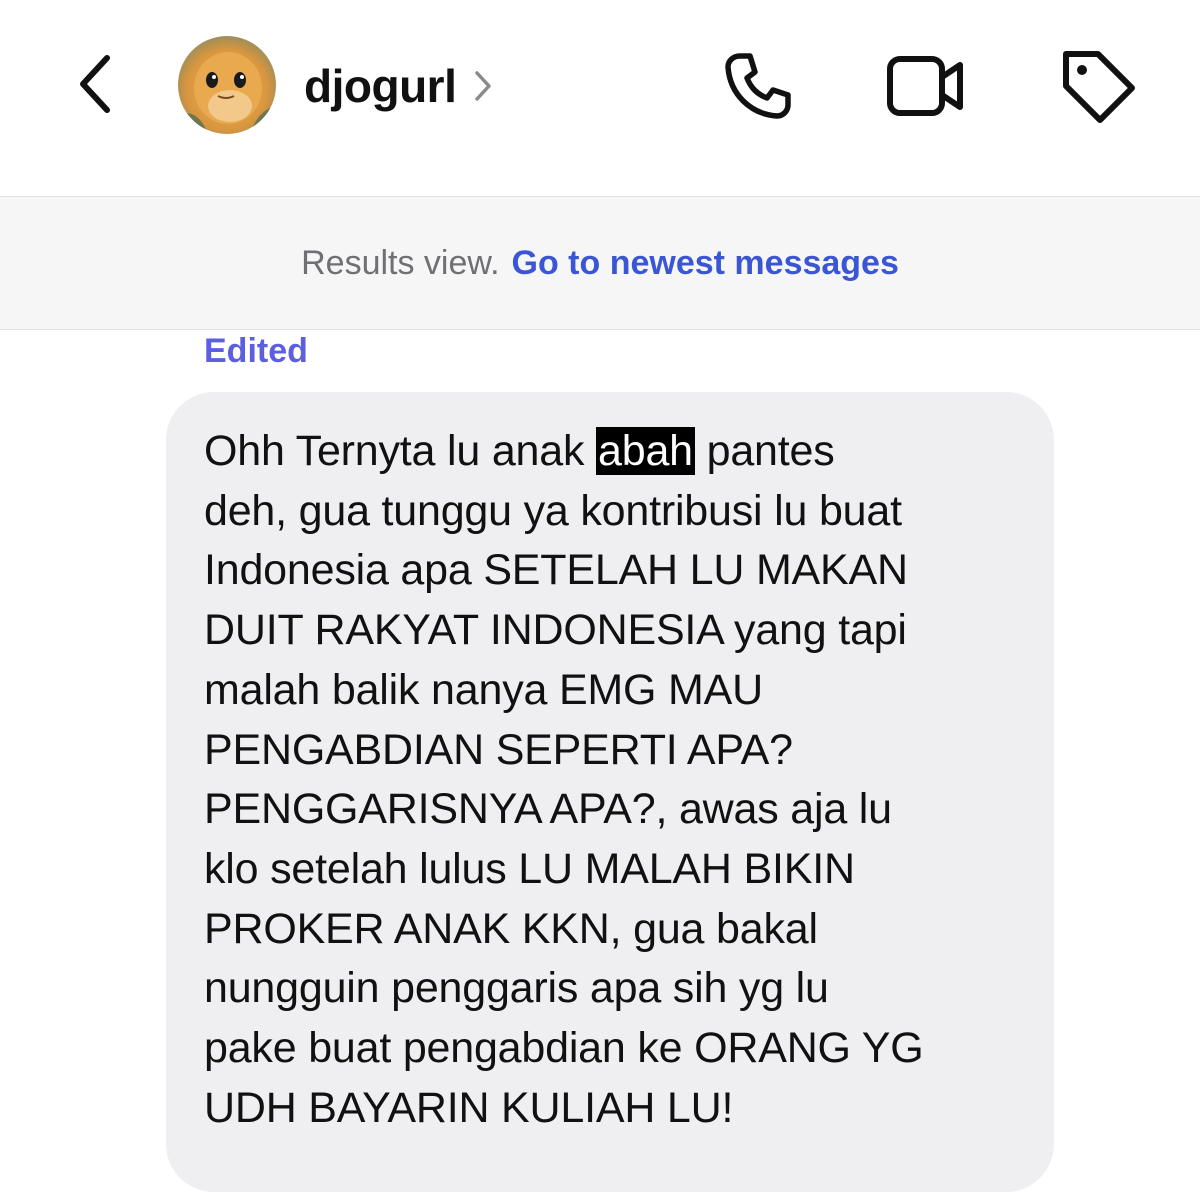  I want to click on phone-icon, so click(758, 86).